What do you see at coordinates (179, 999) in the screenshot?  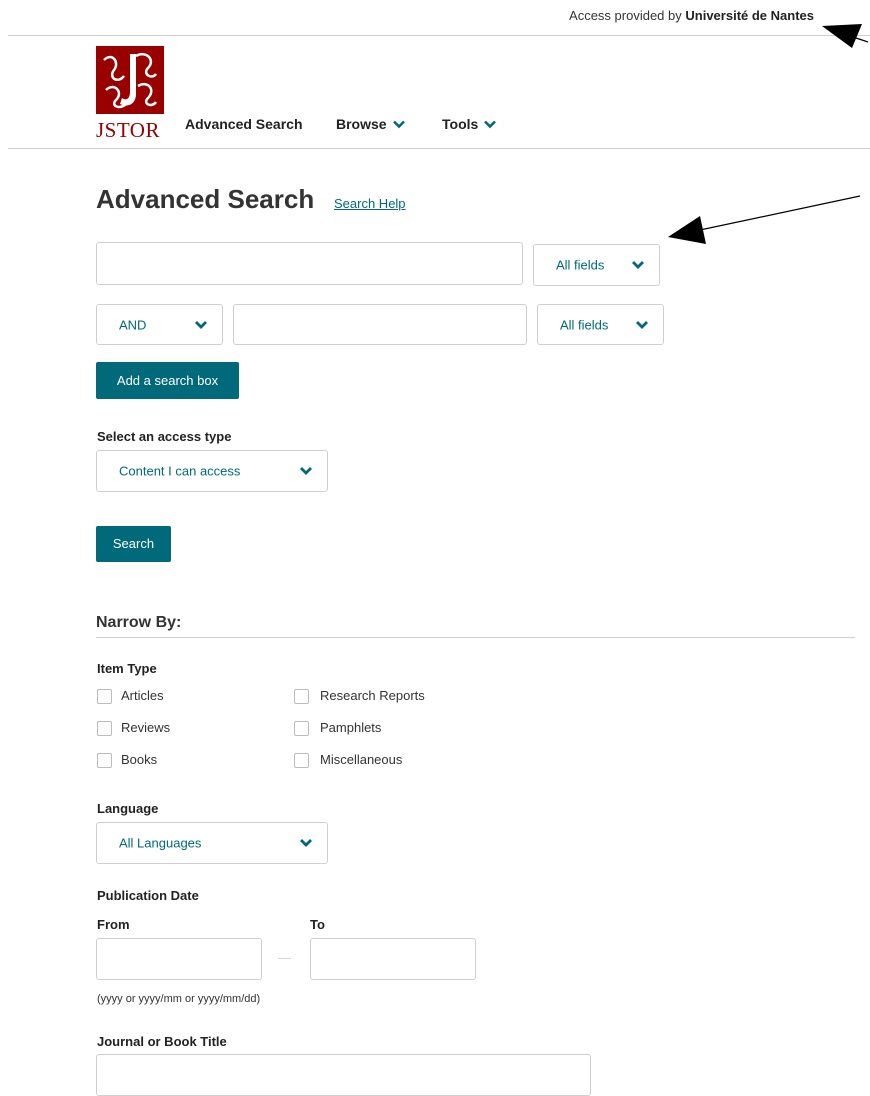 I see `date-format-hint: (yyyy or yyyy/mm or yyyy/mm/dd)` at bounding box center [179, 999].